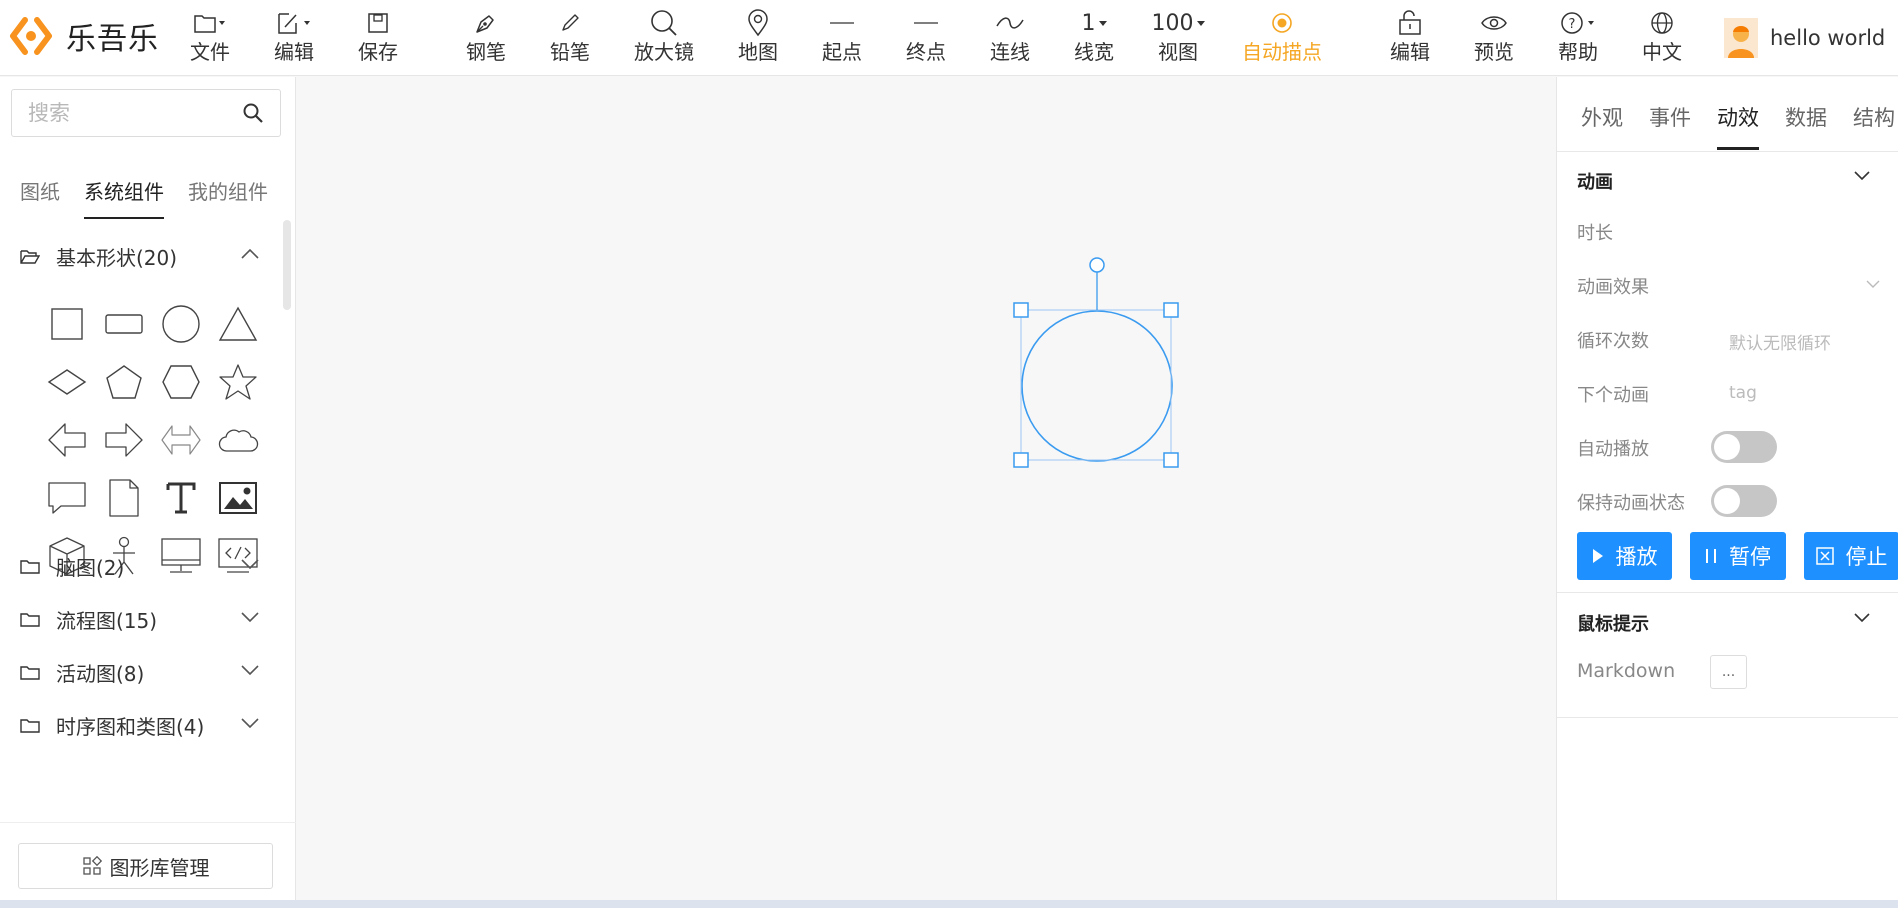 The height and width of the screenshot is (908, 1898). I want to click on save-button: 保存, so click(378, 38).